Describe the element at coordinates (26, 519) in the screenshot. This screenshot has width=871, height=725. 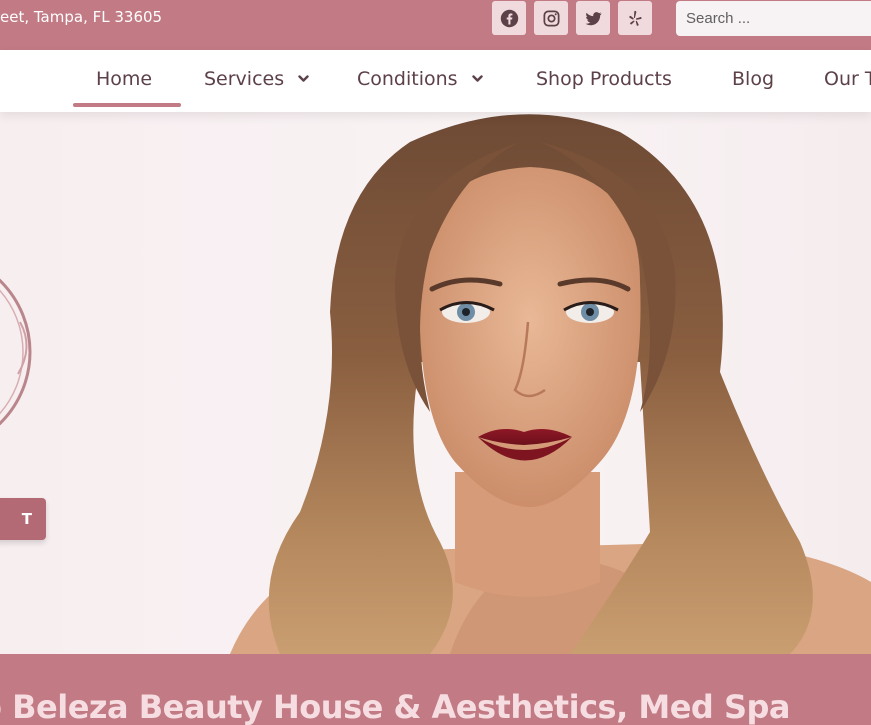
I see `cta-label: T` at that location.